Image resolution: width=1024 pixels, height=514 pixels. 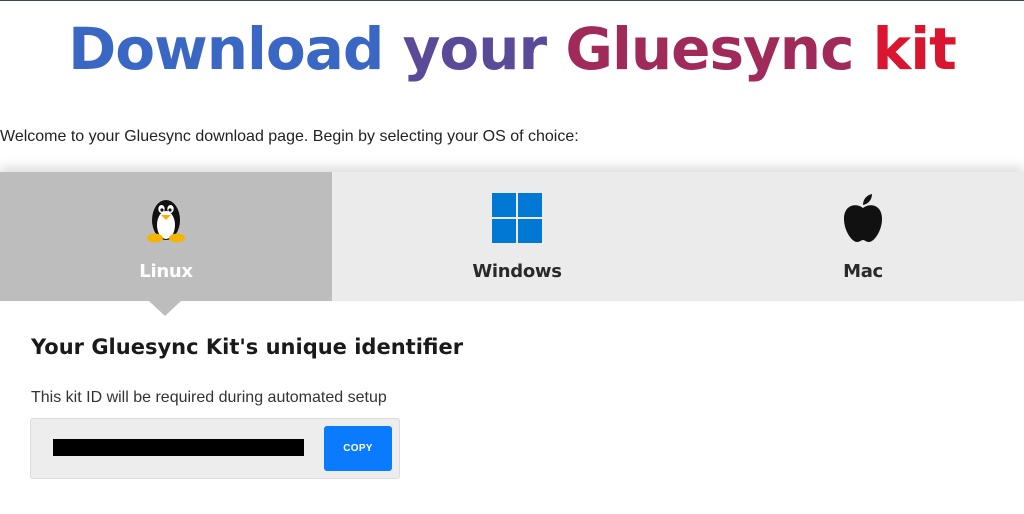 I want to click on copy-button: COPY, so click(x=358, y=448).